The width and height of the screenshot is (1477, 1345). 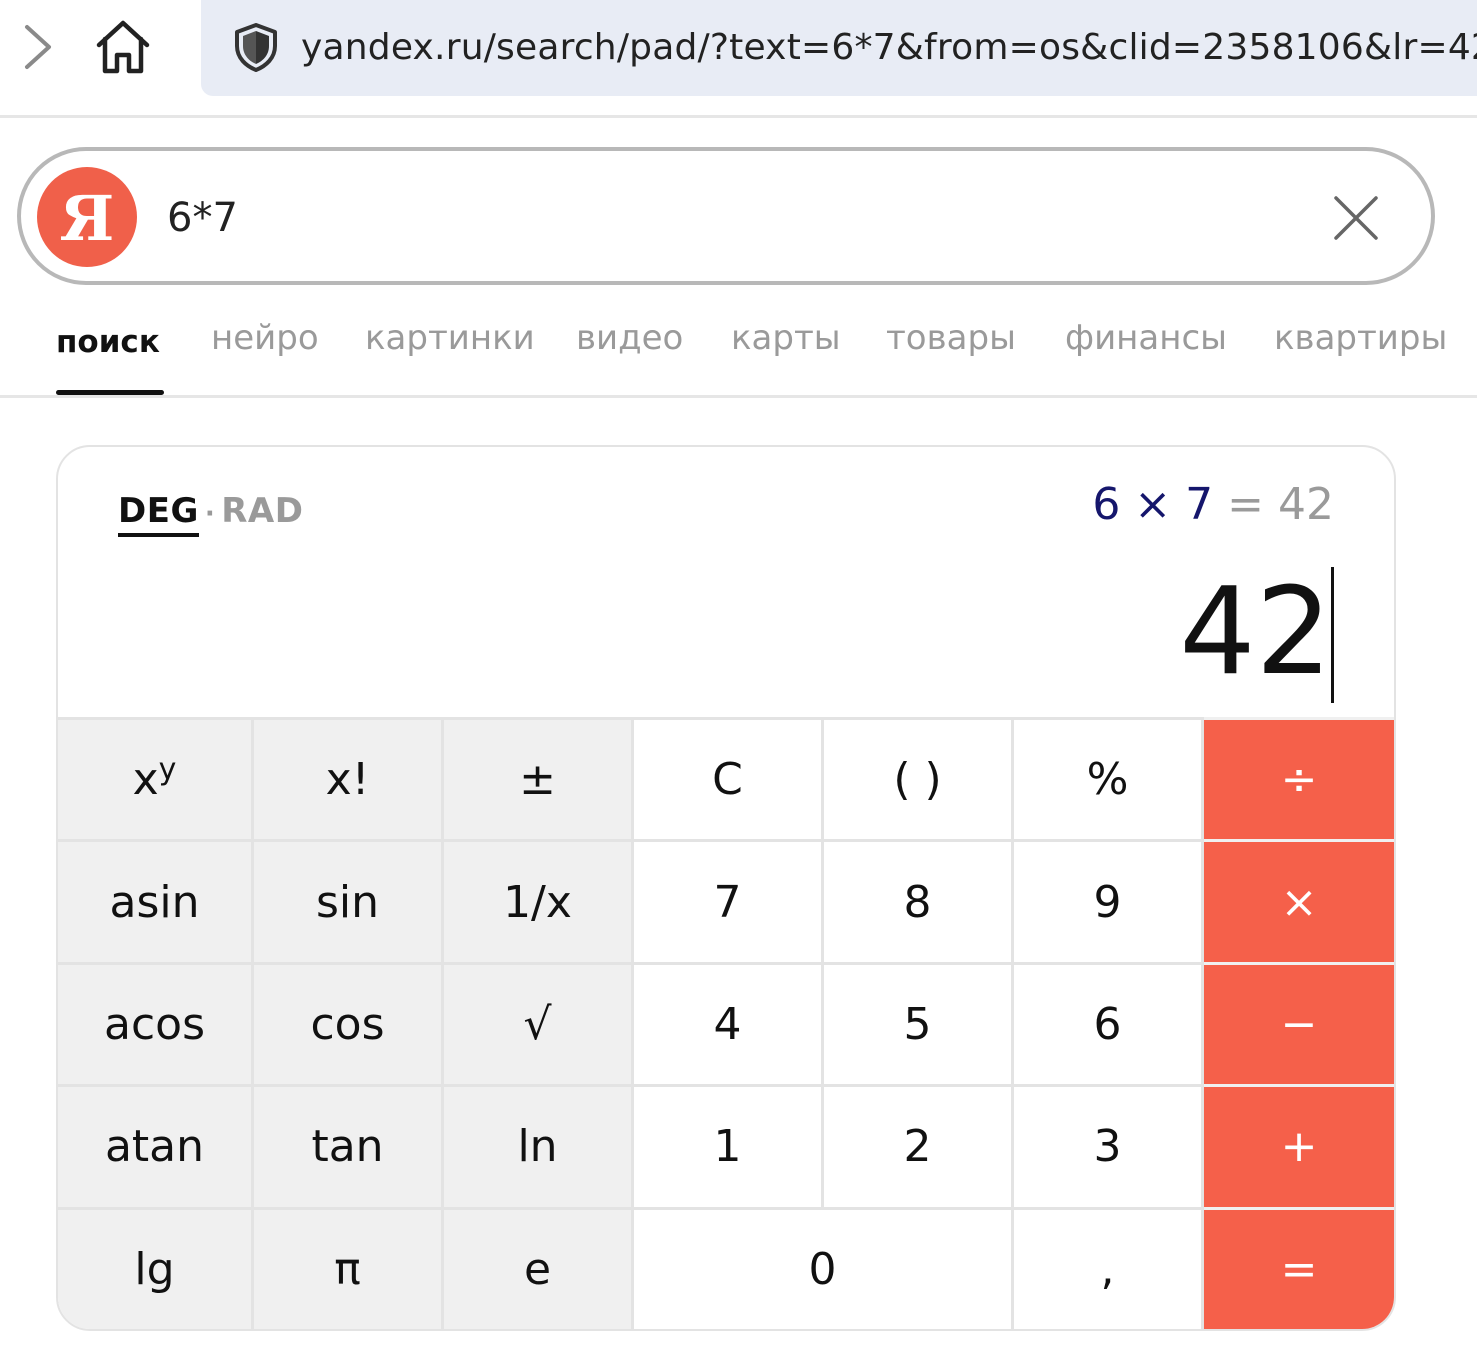 I want to click on key-3: 3, so click(x=1109, y=1145).